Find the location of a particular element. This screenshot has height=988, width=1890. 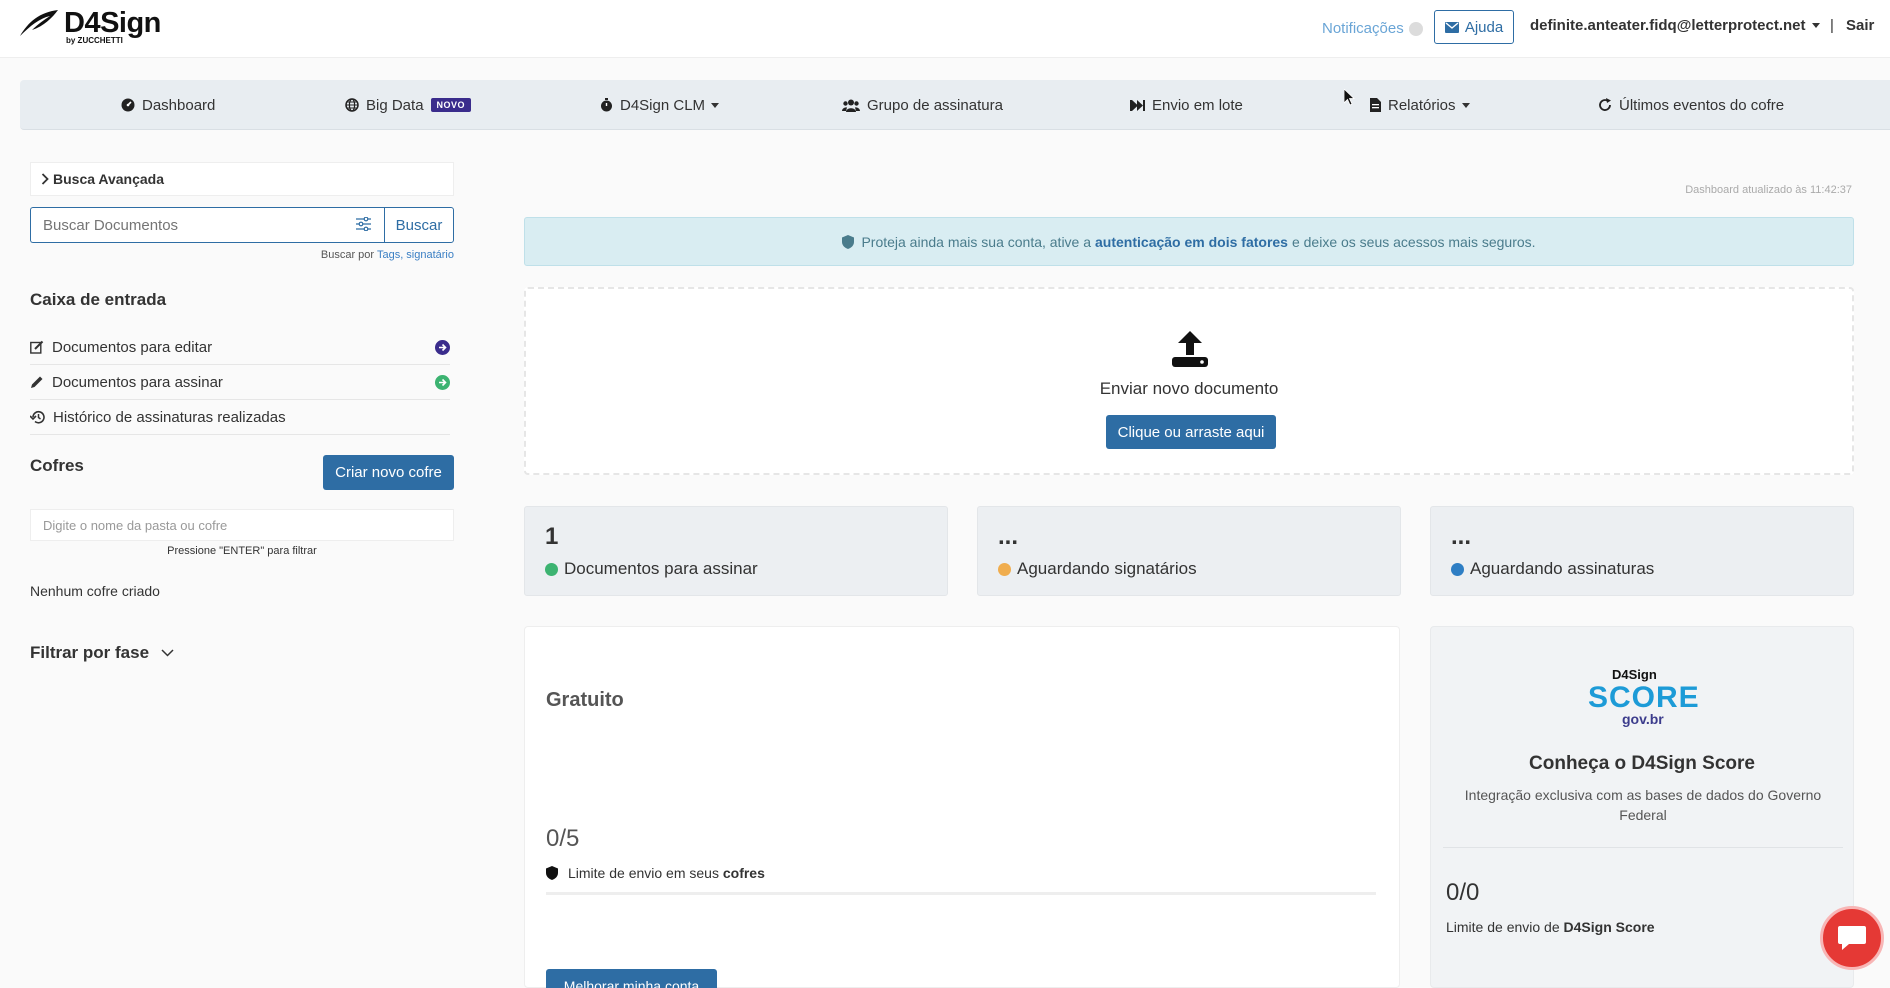

stat-value: 1 is located at coordinates (552, 536).